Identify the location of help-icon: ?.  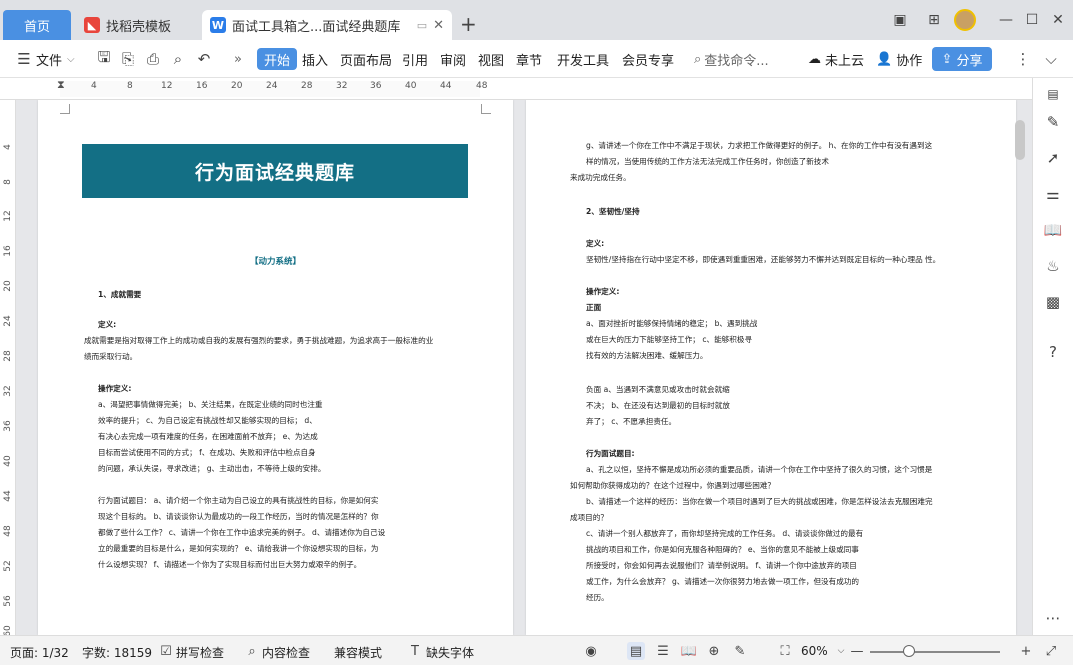
(1053, 352).